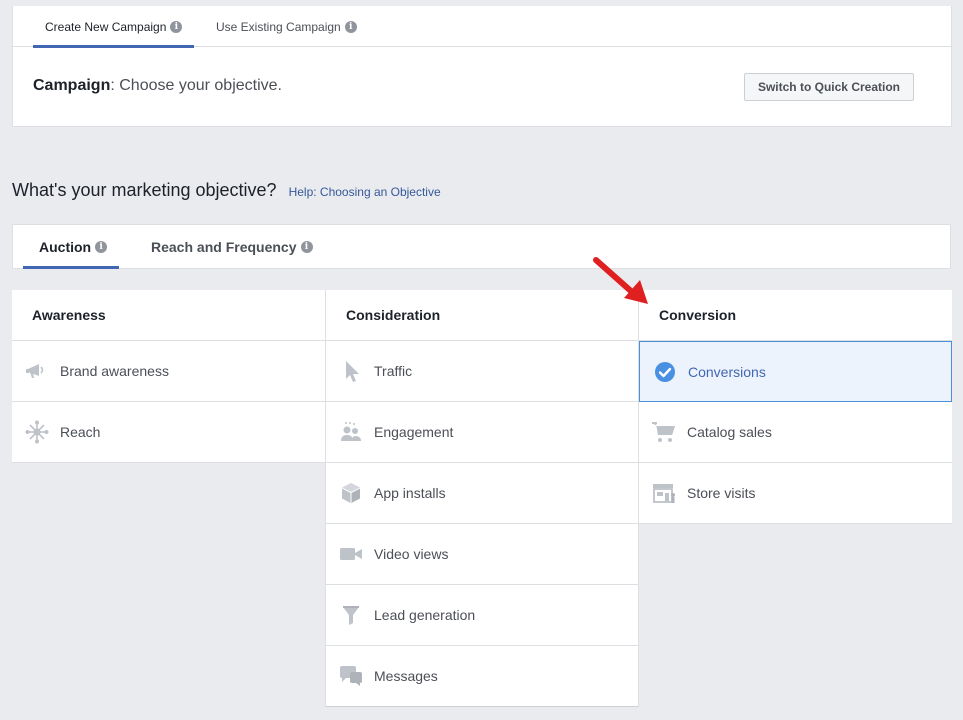 Image resolution: width=963 pixels, height=720 pixels. Describe the element at coordinates (144, 190) in the screenshot. I see `objective-question: What's your marketing objective?` at that location.